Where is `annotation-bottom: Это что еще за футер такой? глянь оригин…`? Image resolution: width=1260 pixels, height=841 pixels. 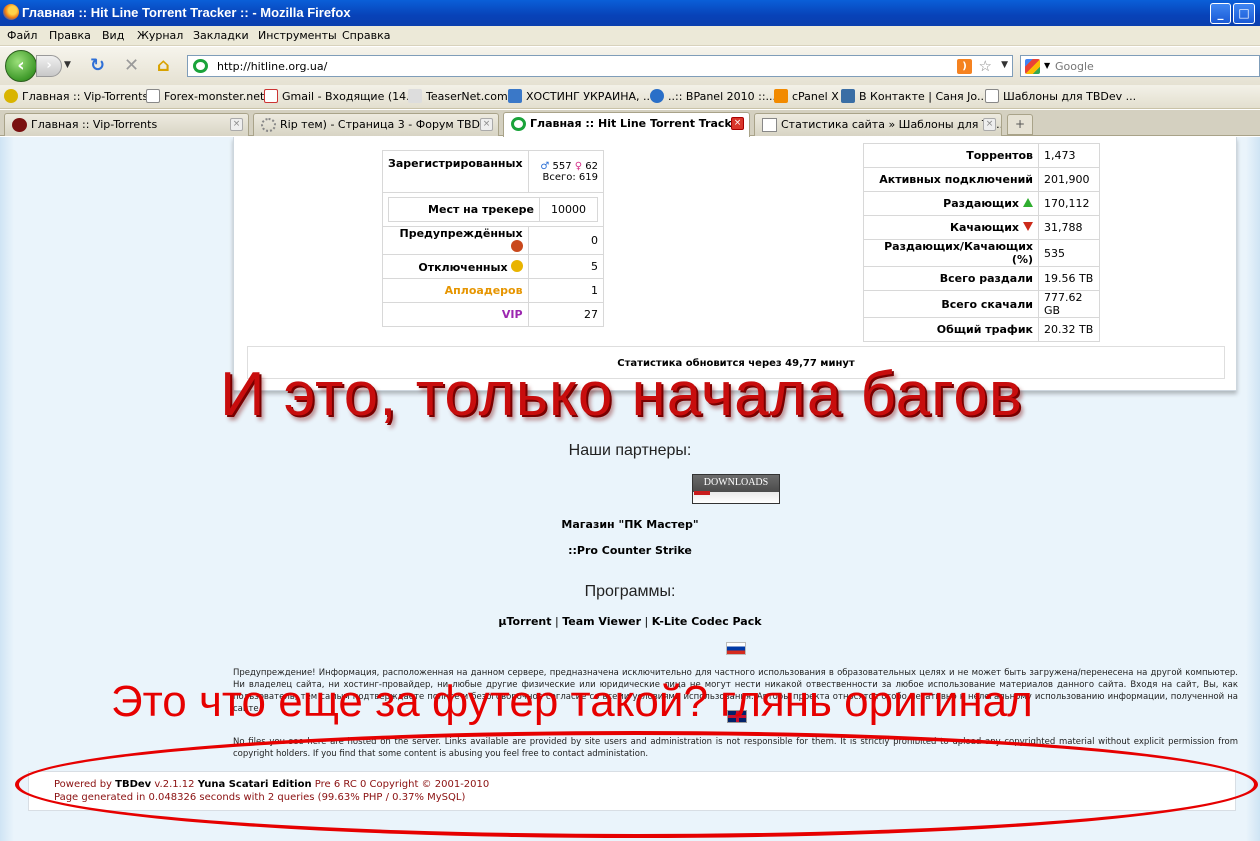
annotation-bottom: Это что еще за футер такой? глянь оригин… is located at coordinates (572, 701).